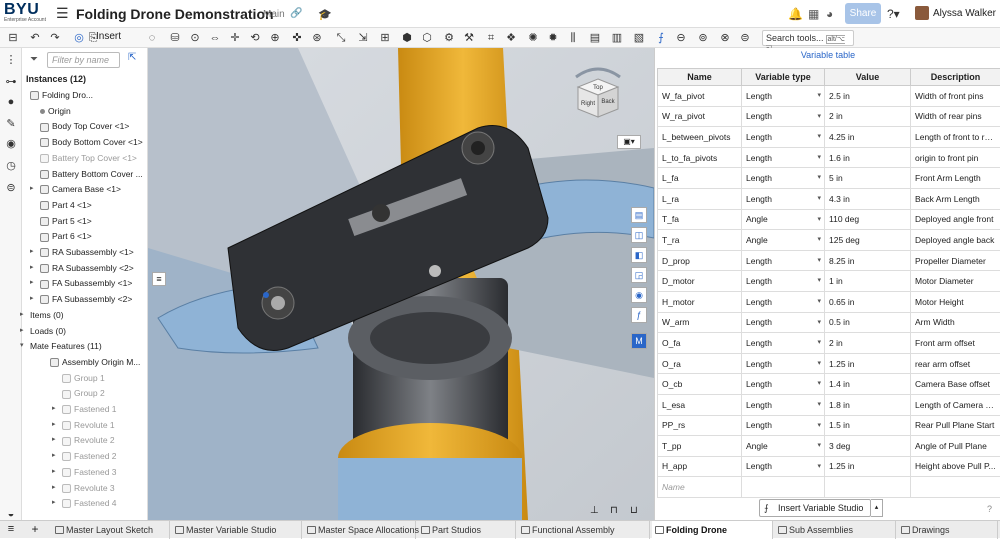 The image size is (1000, 539). What do you see at coordinates (469, 38) in the screenshot?
I see `rack-pinion-icon: ⚒` at bounding box center [469, 38].